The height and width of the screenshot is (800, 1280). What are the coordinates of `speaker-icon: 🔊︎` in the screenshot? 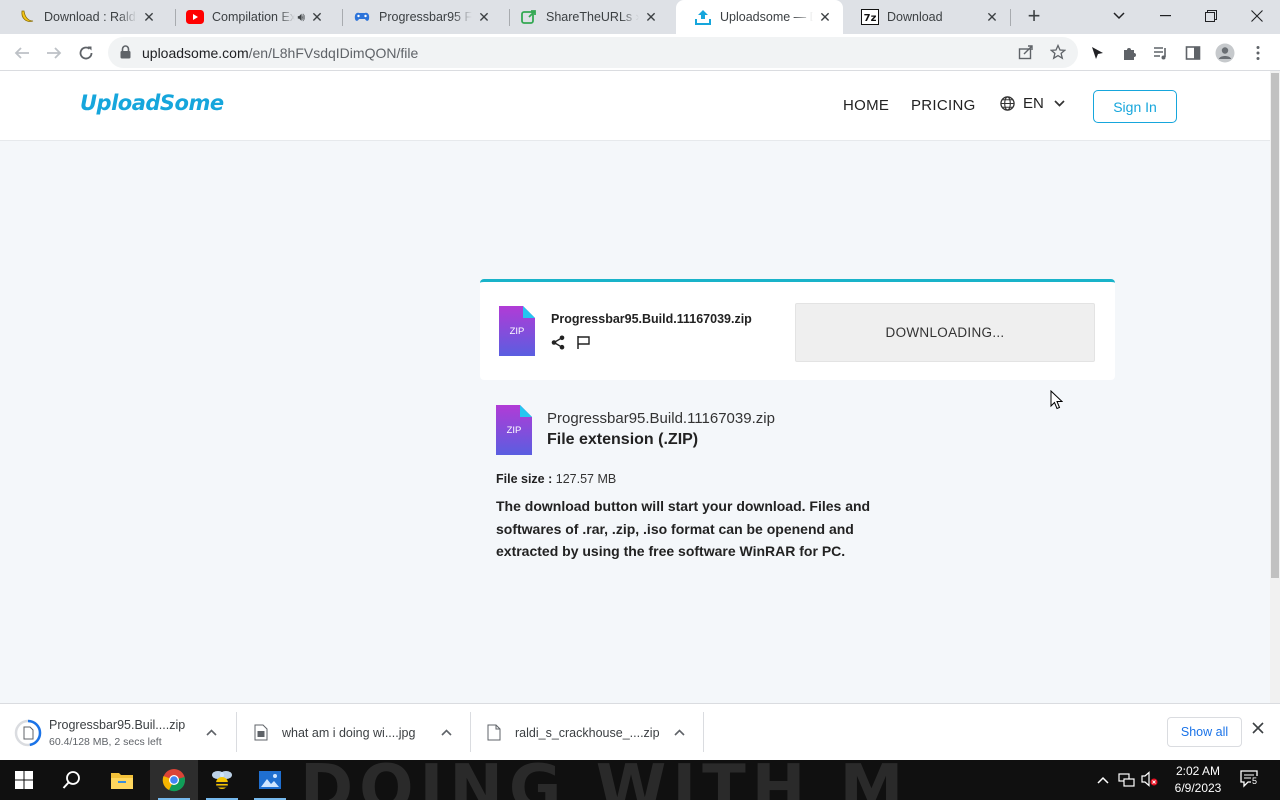 It's located at (301, 17).